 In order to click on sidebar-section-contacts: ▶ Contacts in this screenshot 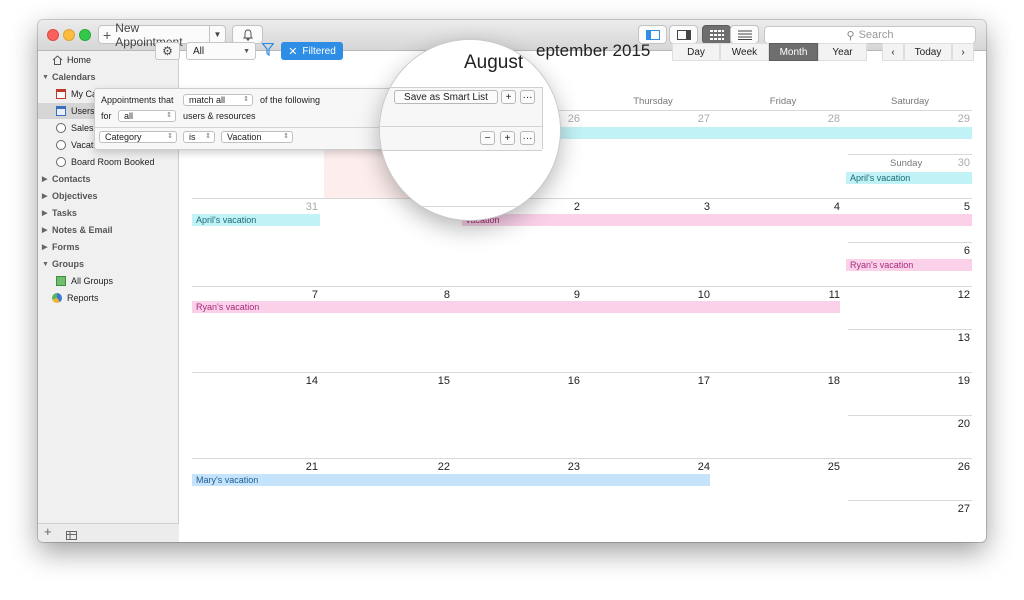, I will do `click(108, 179)`.